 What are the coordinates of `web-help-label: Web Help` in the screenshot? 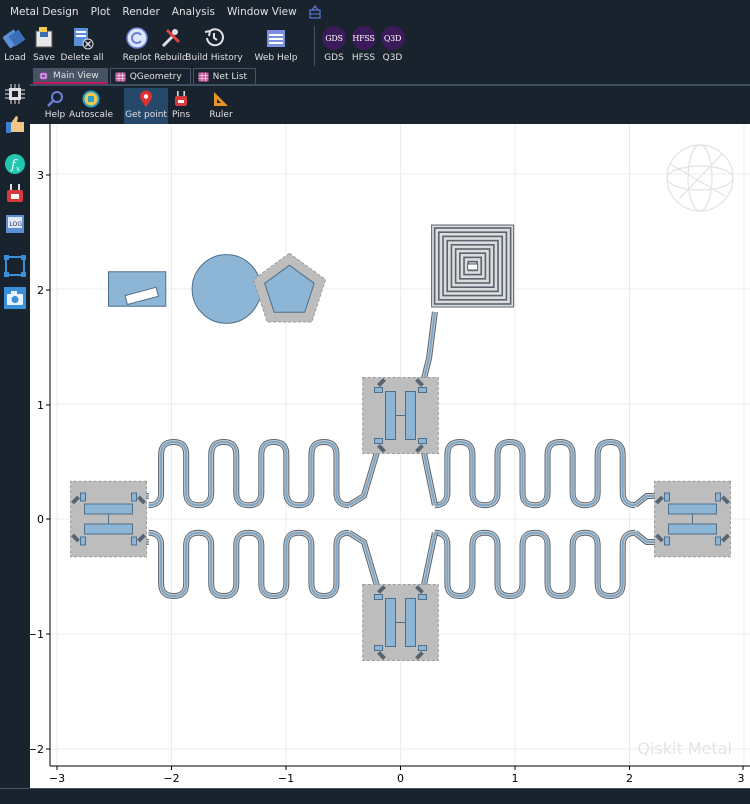 It's located at (276, 58).